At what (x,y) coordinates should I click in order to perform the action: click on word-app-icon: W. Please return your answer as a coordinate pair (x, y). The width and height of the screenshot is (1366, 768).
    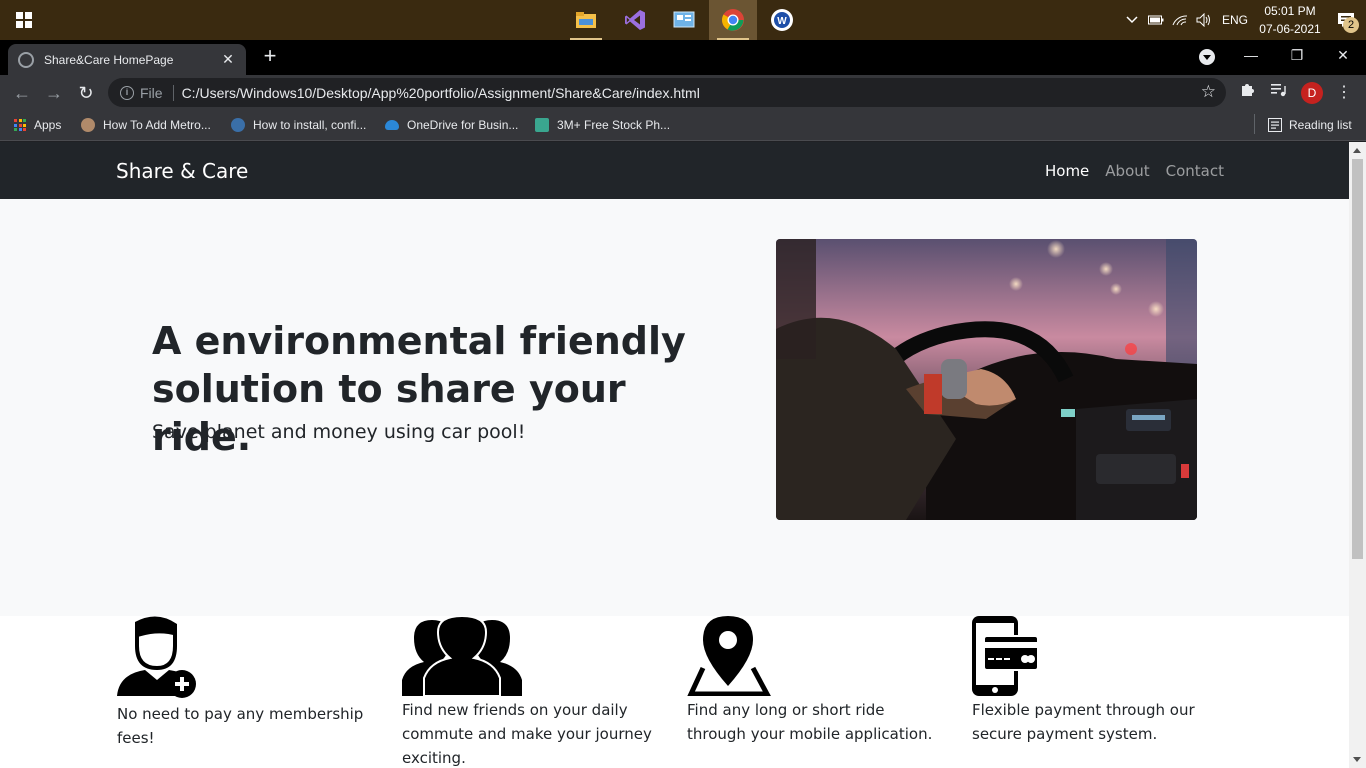
    Looking at the image, I should click on (782, 20).